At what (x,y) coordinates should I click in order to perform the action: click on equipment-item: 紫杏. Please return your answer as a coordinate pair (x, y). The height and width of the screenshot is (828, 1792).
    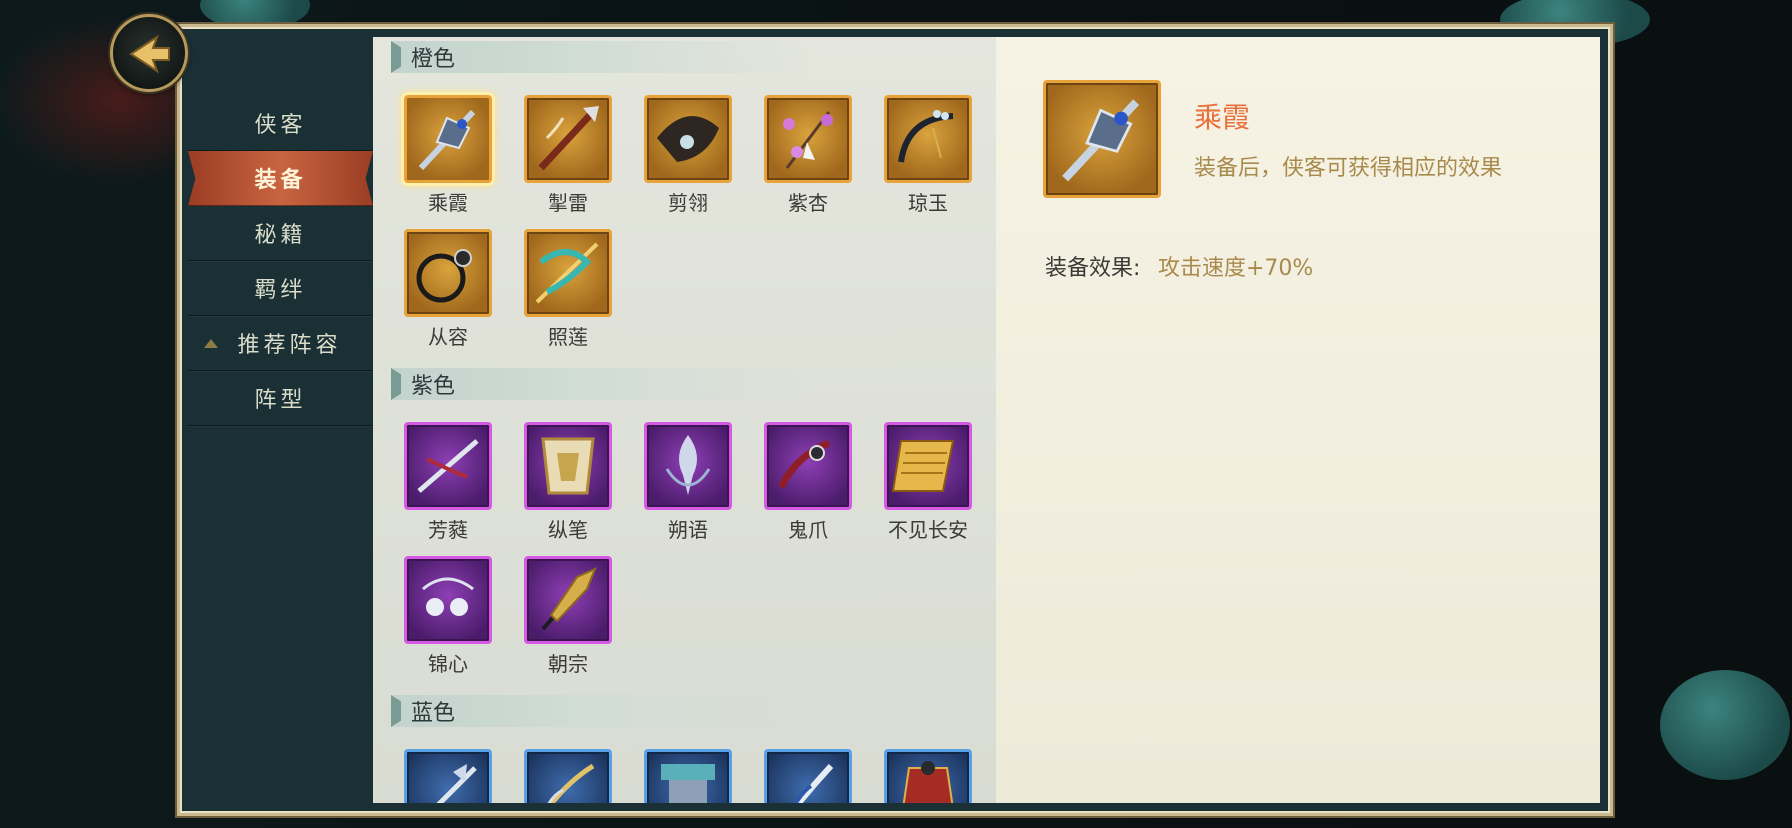
    Looking at the image, I should click on (808, 155).